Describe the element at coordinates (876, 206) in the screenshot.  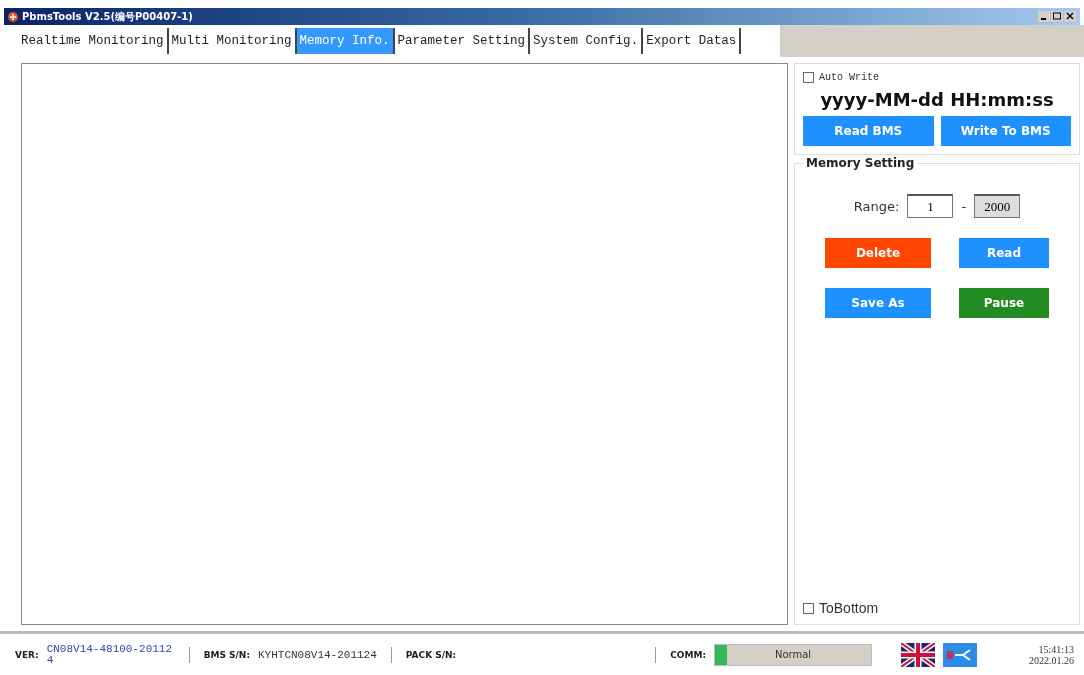
I see `range-label: Range:` at that location.